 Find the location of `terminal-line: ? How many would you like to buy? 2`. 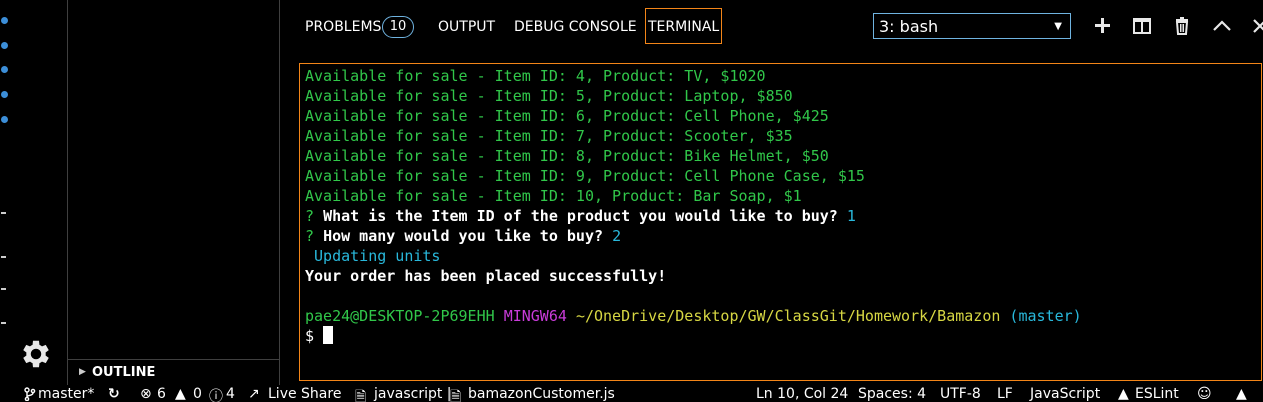

terminal-line: ? How many would you like to buy? 2 is located at coordinates (783, 236).